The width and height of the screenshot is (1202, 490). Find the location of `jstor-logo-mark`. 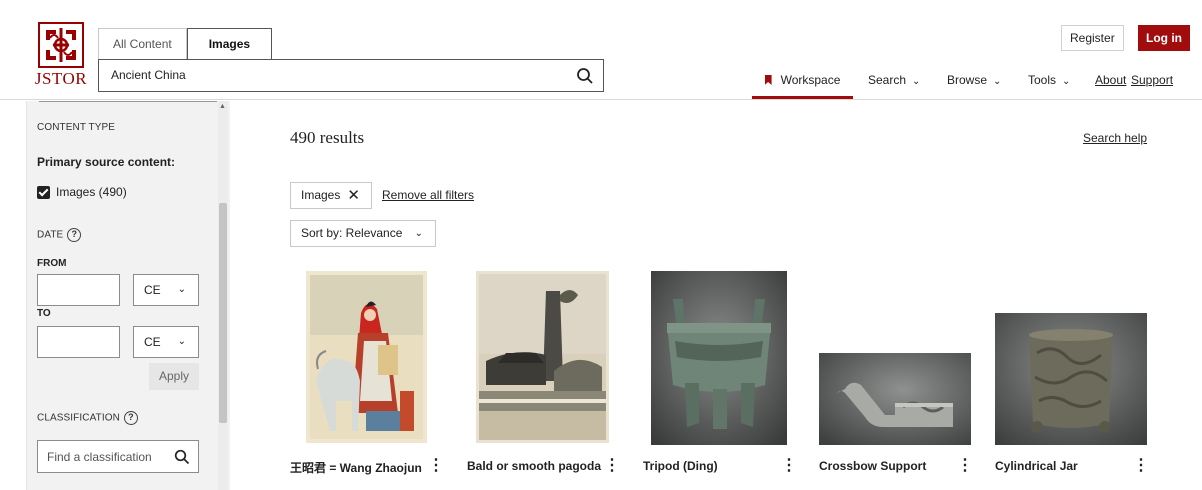

jstor-logo-mark is located at coordinates (61, 45).